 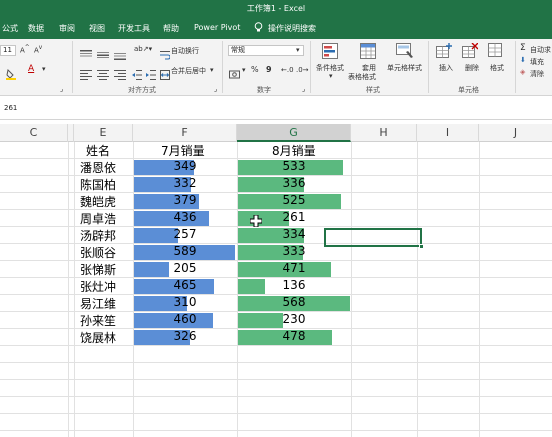 What do you see at coordinates (294, 336) in the screenshot?
I see `august-value: 478` at bounding box center [294, 336].